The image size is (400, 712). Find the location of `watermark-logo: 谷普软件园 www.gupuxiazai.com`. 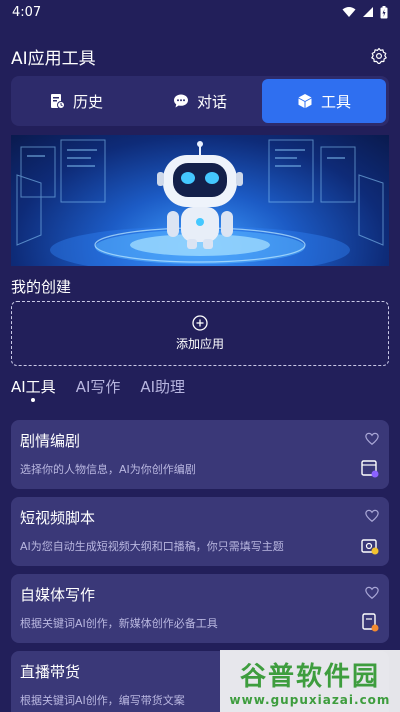

watermark-logo: 谷普软件园 www.gupuxiazai.com is located at coordinates (310, 681).